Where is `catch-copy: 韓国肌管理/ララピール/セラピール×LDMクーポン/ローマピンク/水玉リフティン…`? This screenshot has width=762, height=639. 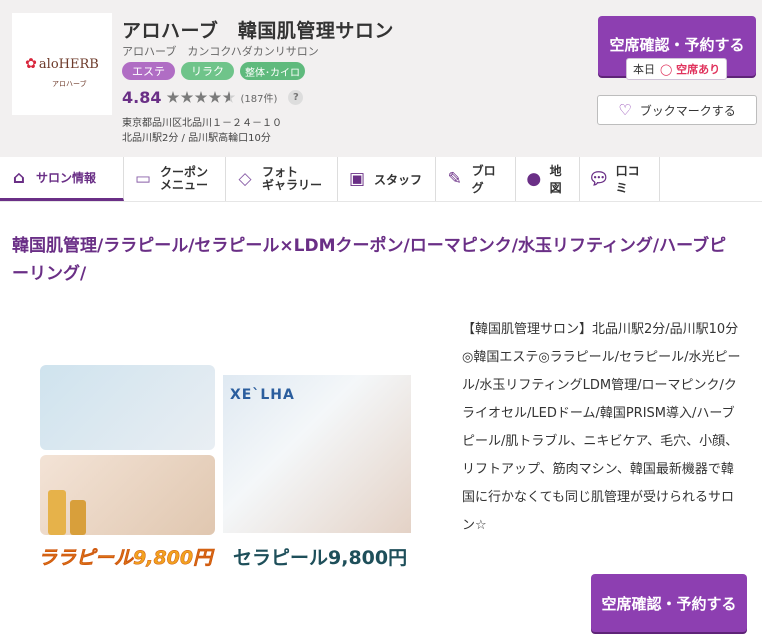 catch-copy: 韓国肌管理/ララピール/セラピール×LDMクーポン/ローマピンク/水玉リフティン… is located at coordinates (369, 260).